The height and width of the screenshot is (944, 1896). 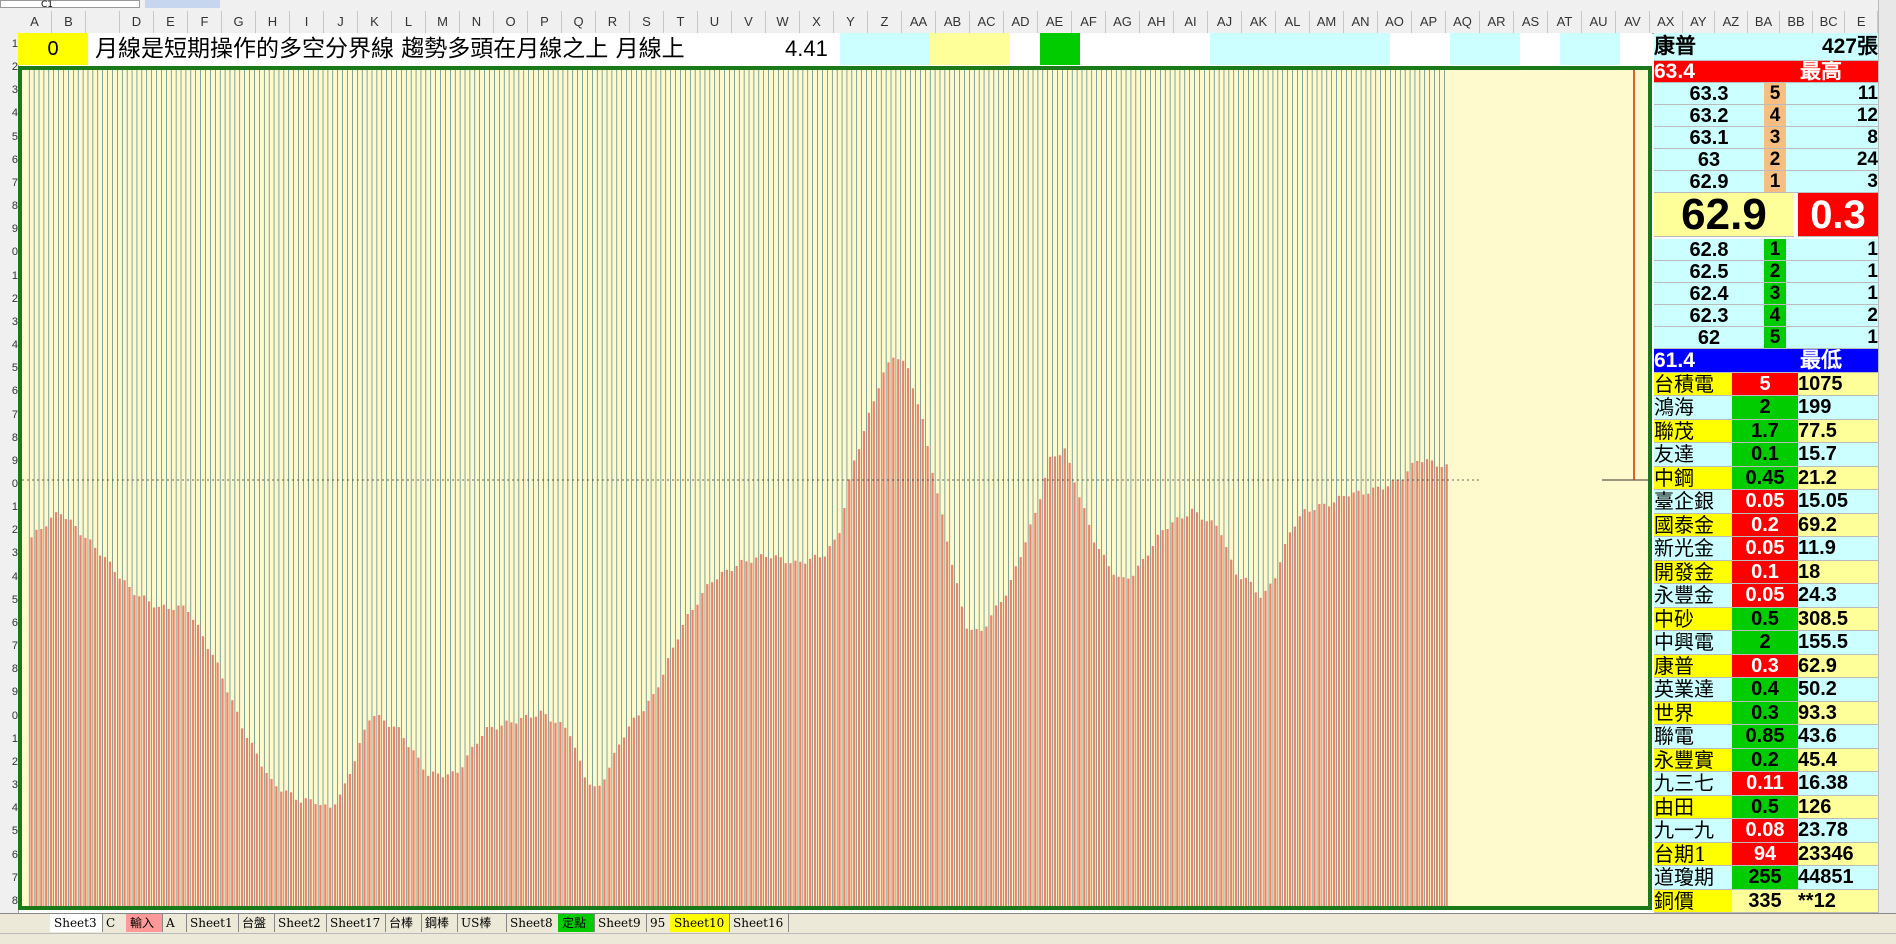 I want to click on column-header: BC, so click(x=1829, y=22).